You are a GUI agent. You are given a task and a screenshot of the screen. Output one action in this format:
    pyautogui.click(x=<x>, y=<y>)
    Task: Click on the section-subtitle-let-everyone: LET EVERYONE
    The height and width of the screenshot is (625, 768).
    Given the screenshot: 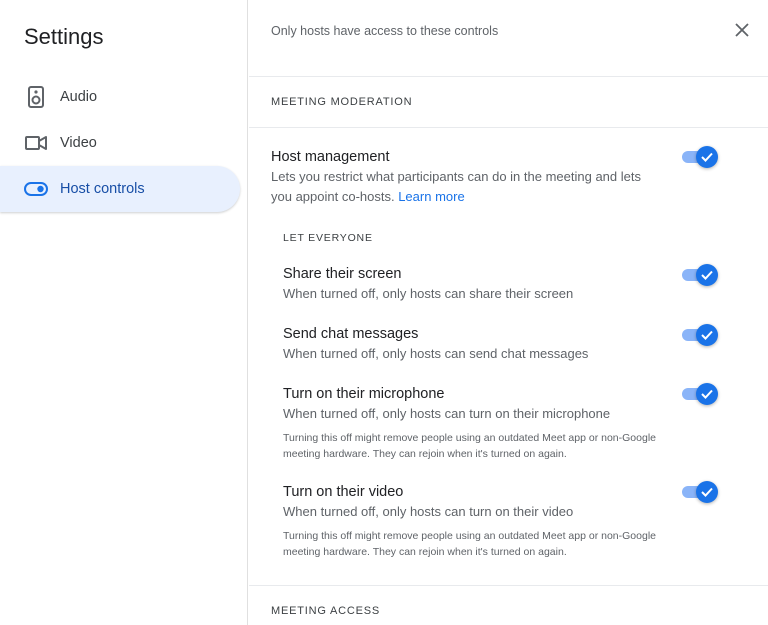 What is the action you would take?
    pyautogui.click(x=328, y=238)
    